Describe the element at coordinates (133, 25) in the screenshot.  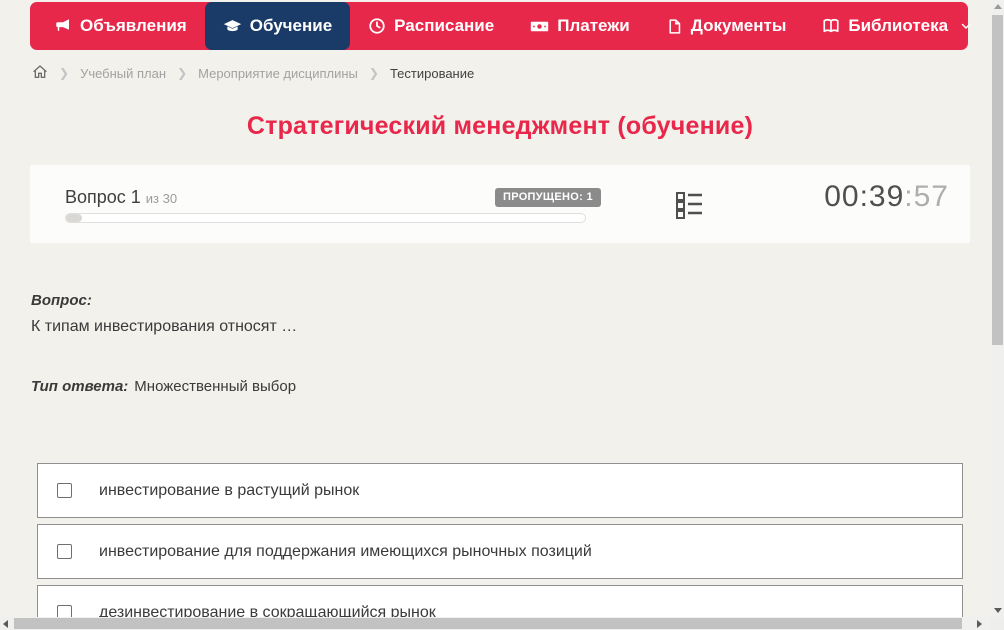
I see `nav-label: Объявления` at that location.